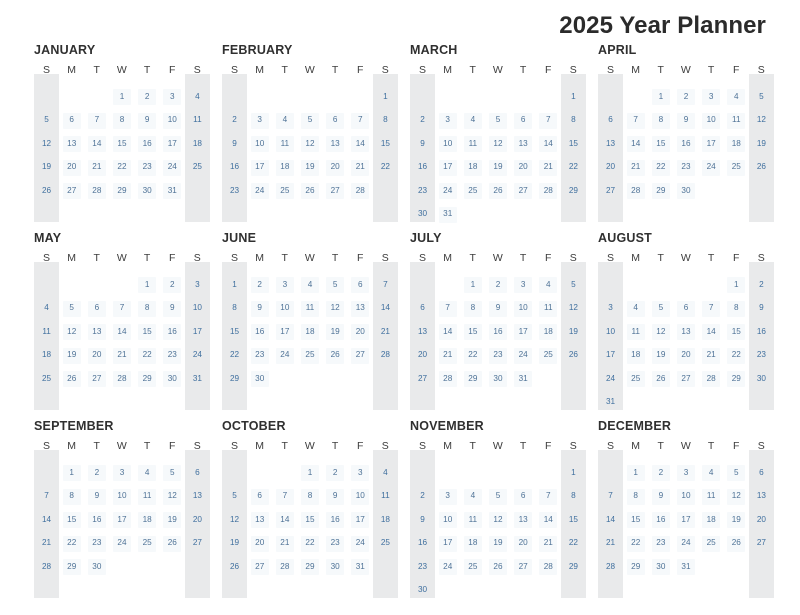 The width and height of the screenshot is (800, 615). I want to click on day-cell: 8, so click(234, 309).